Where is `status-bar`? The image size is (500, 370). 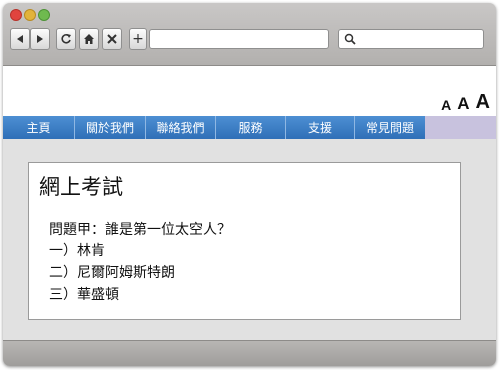
status-bar is located at coordinates (249, 353).